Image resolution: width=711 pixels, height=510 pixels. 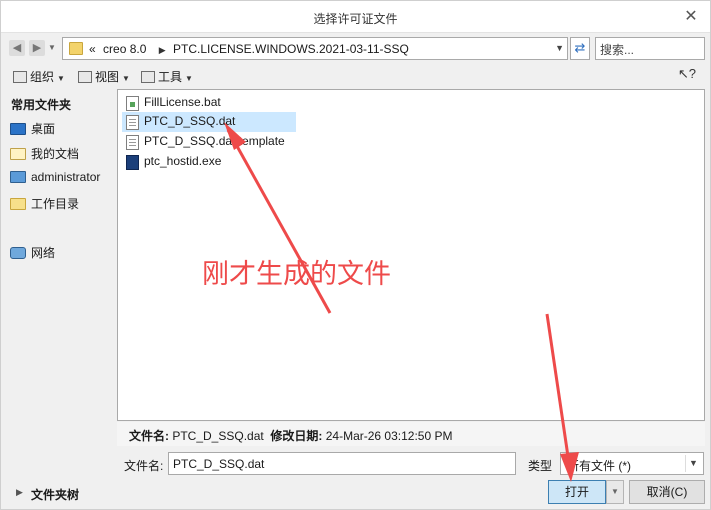 I want to click on sidebar-item-label: administrator, so click(x=66, y=177).